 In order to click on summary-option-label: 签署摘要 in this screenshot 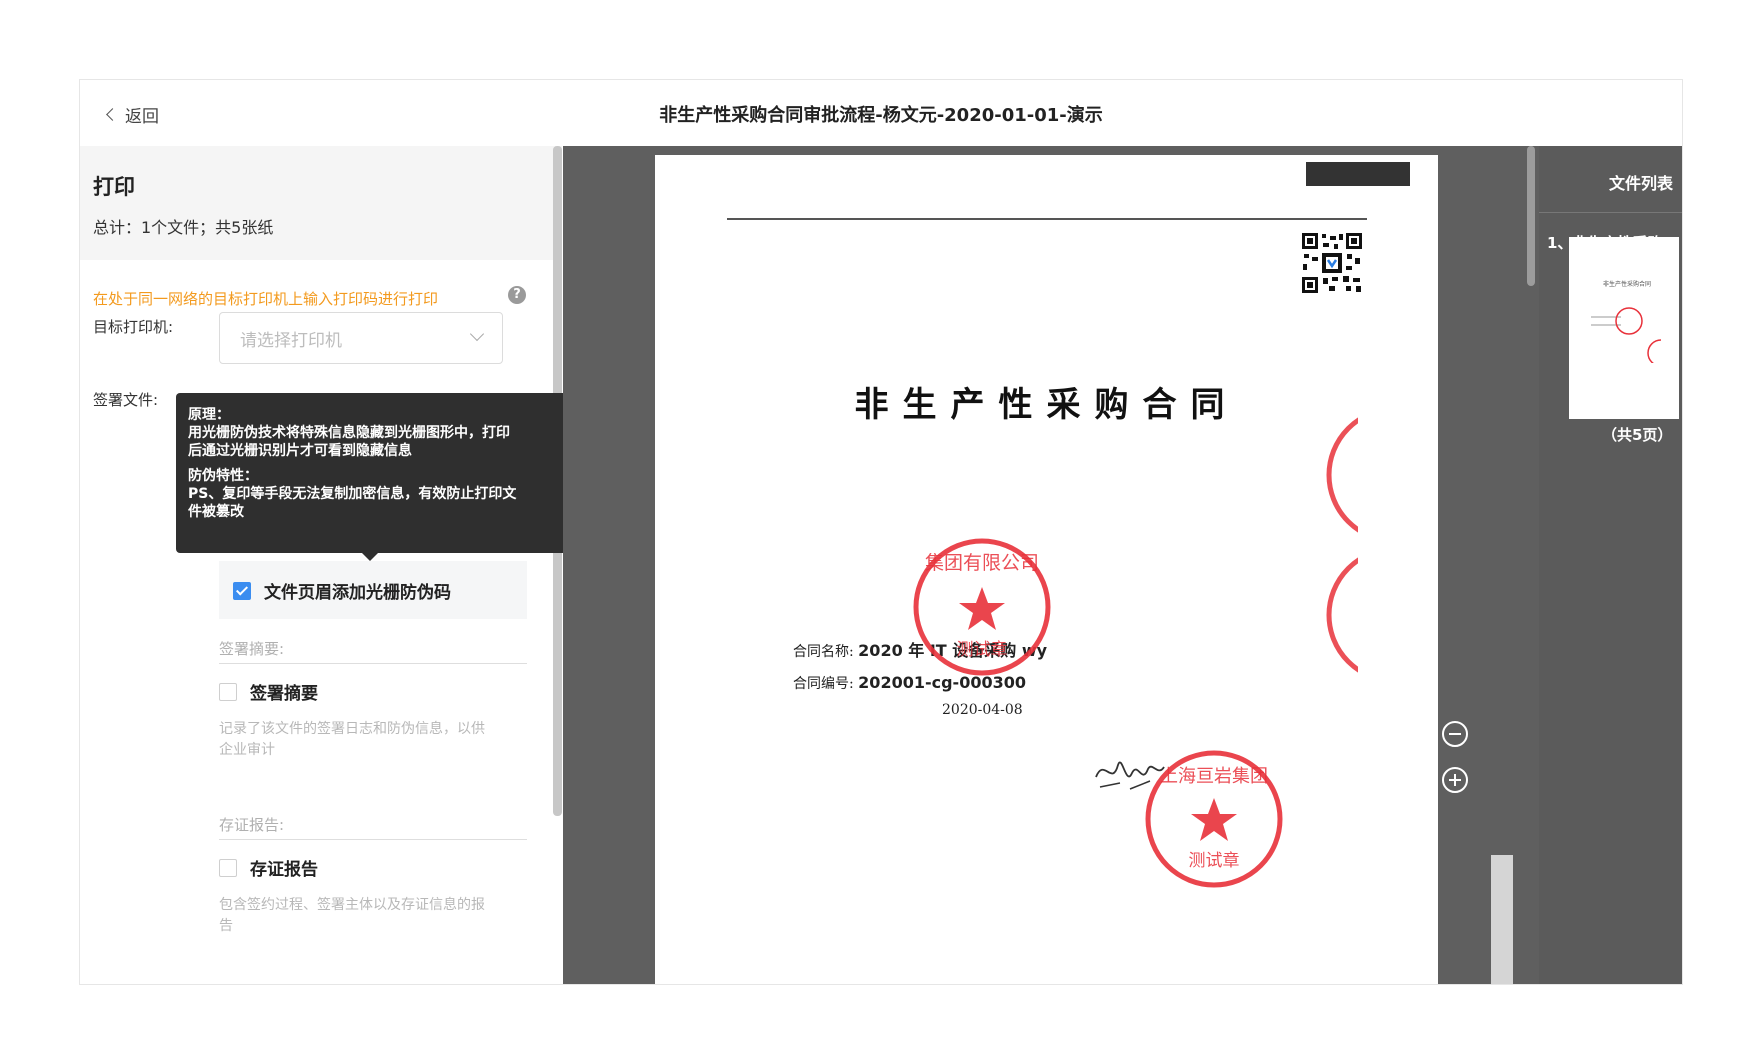, I will do `click(284, 694)`.